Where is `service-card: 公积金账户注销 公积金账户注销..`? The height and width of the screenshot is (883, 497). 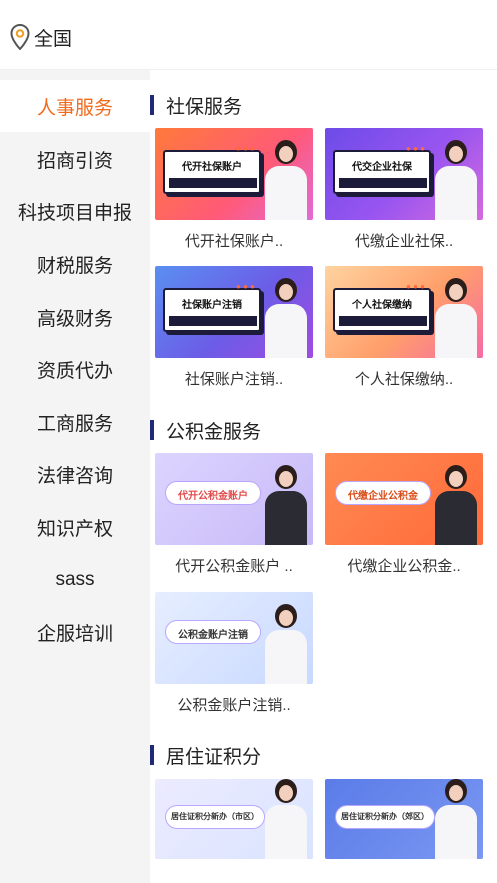 service-card: 公积金账户注销 公积金账户注销.. is located at coordinates (234, 653).